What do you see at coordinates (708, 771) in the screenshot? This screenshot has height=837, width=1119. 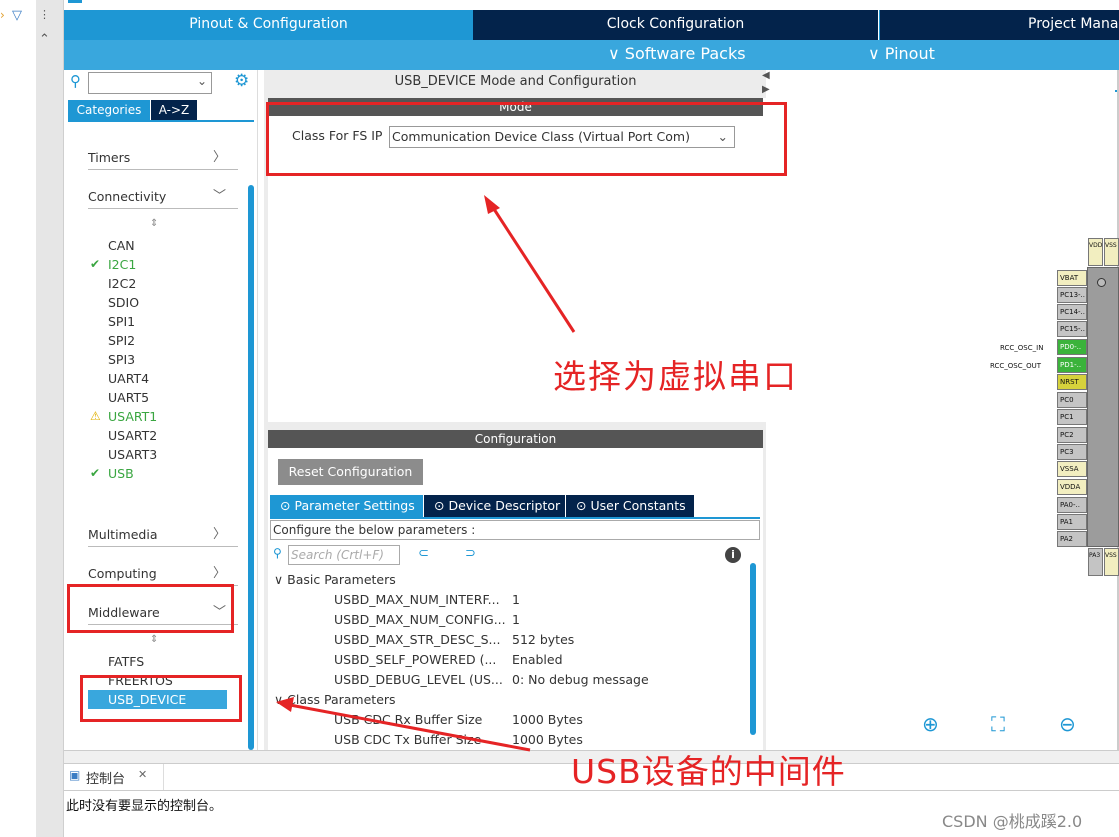 I see `annotation-usb-middleware: USB设备的中间件` at bounding box center [708, 771].